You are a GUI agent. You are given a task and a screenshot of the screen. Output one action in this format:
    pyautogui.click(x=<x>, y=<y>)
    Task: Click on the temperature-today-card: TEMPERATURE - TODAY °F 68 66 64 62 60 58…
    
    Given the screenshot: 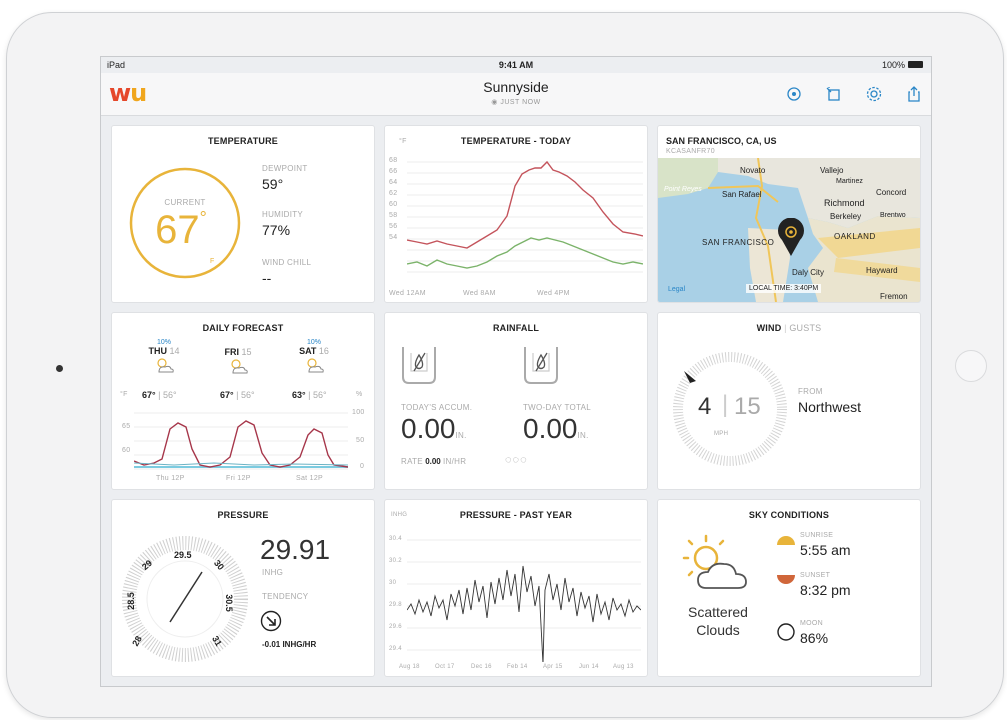 What is the action you would take?
    pyautogui.click(x=516, y=214)
    